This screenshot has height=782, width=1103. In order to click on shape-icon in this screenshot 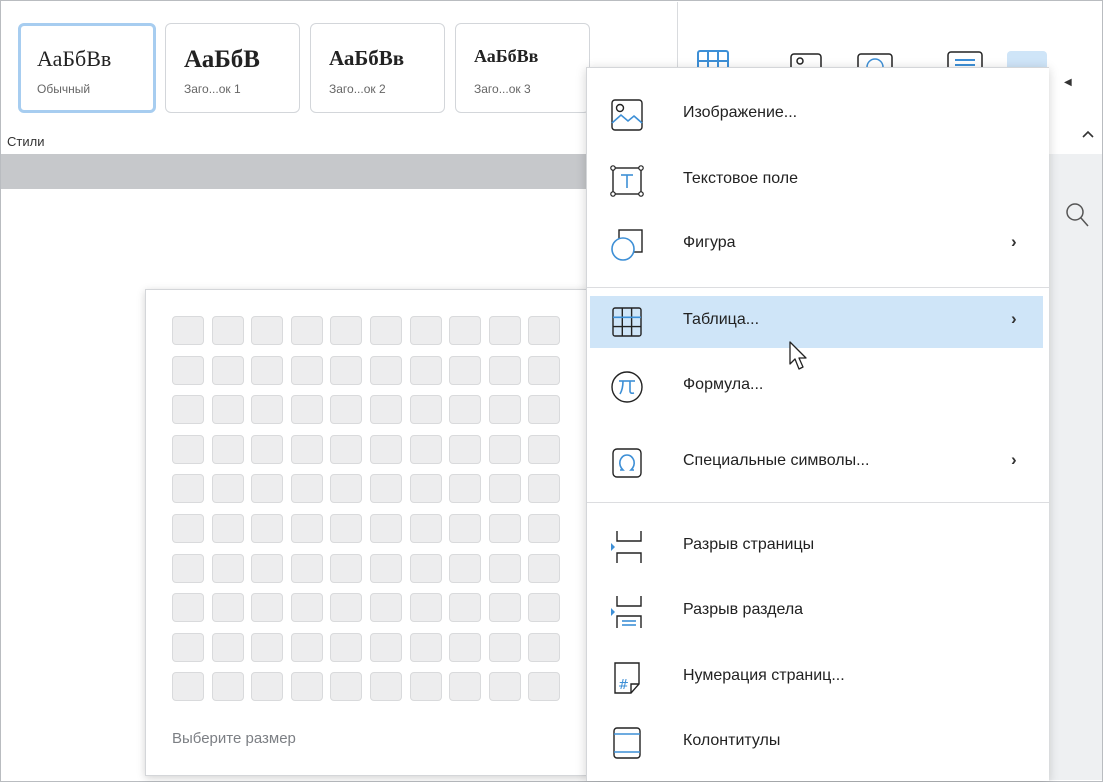, I will do `click(876, 59)`.